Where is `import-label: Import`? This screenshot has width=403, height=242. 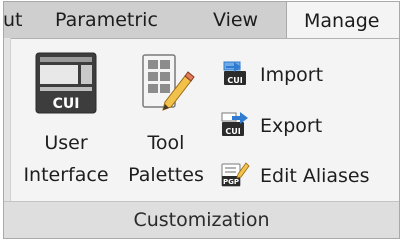
import-label: Import is located at coordinates (292, 75).